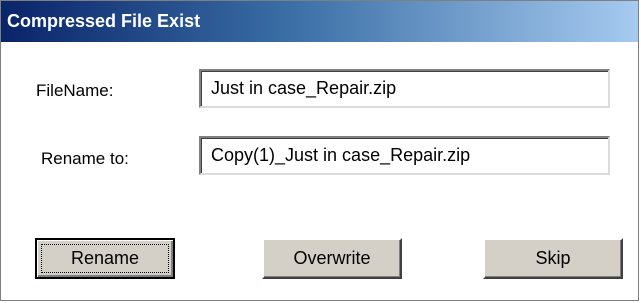 This screenshot has height=303, width=641. I want to click on dialog-title: Compressed File Exist, so click(104, 21).